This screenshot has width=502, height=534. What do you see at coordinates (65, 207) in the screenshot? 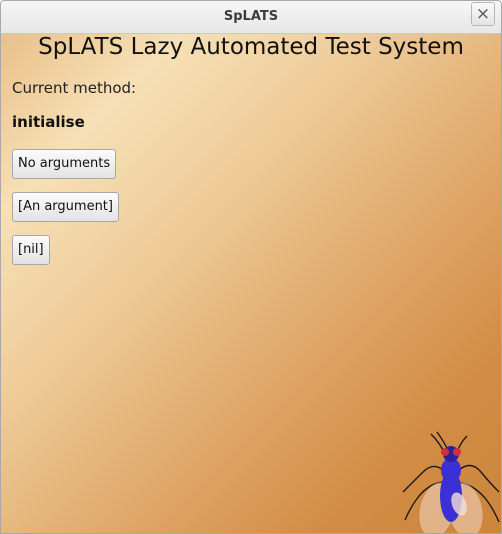
I see `an-argument-button: [An argument]` at bounding box center [65, 207].